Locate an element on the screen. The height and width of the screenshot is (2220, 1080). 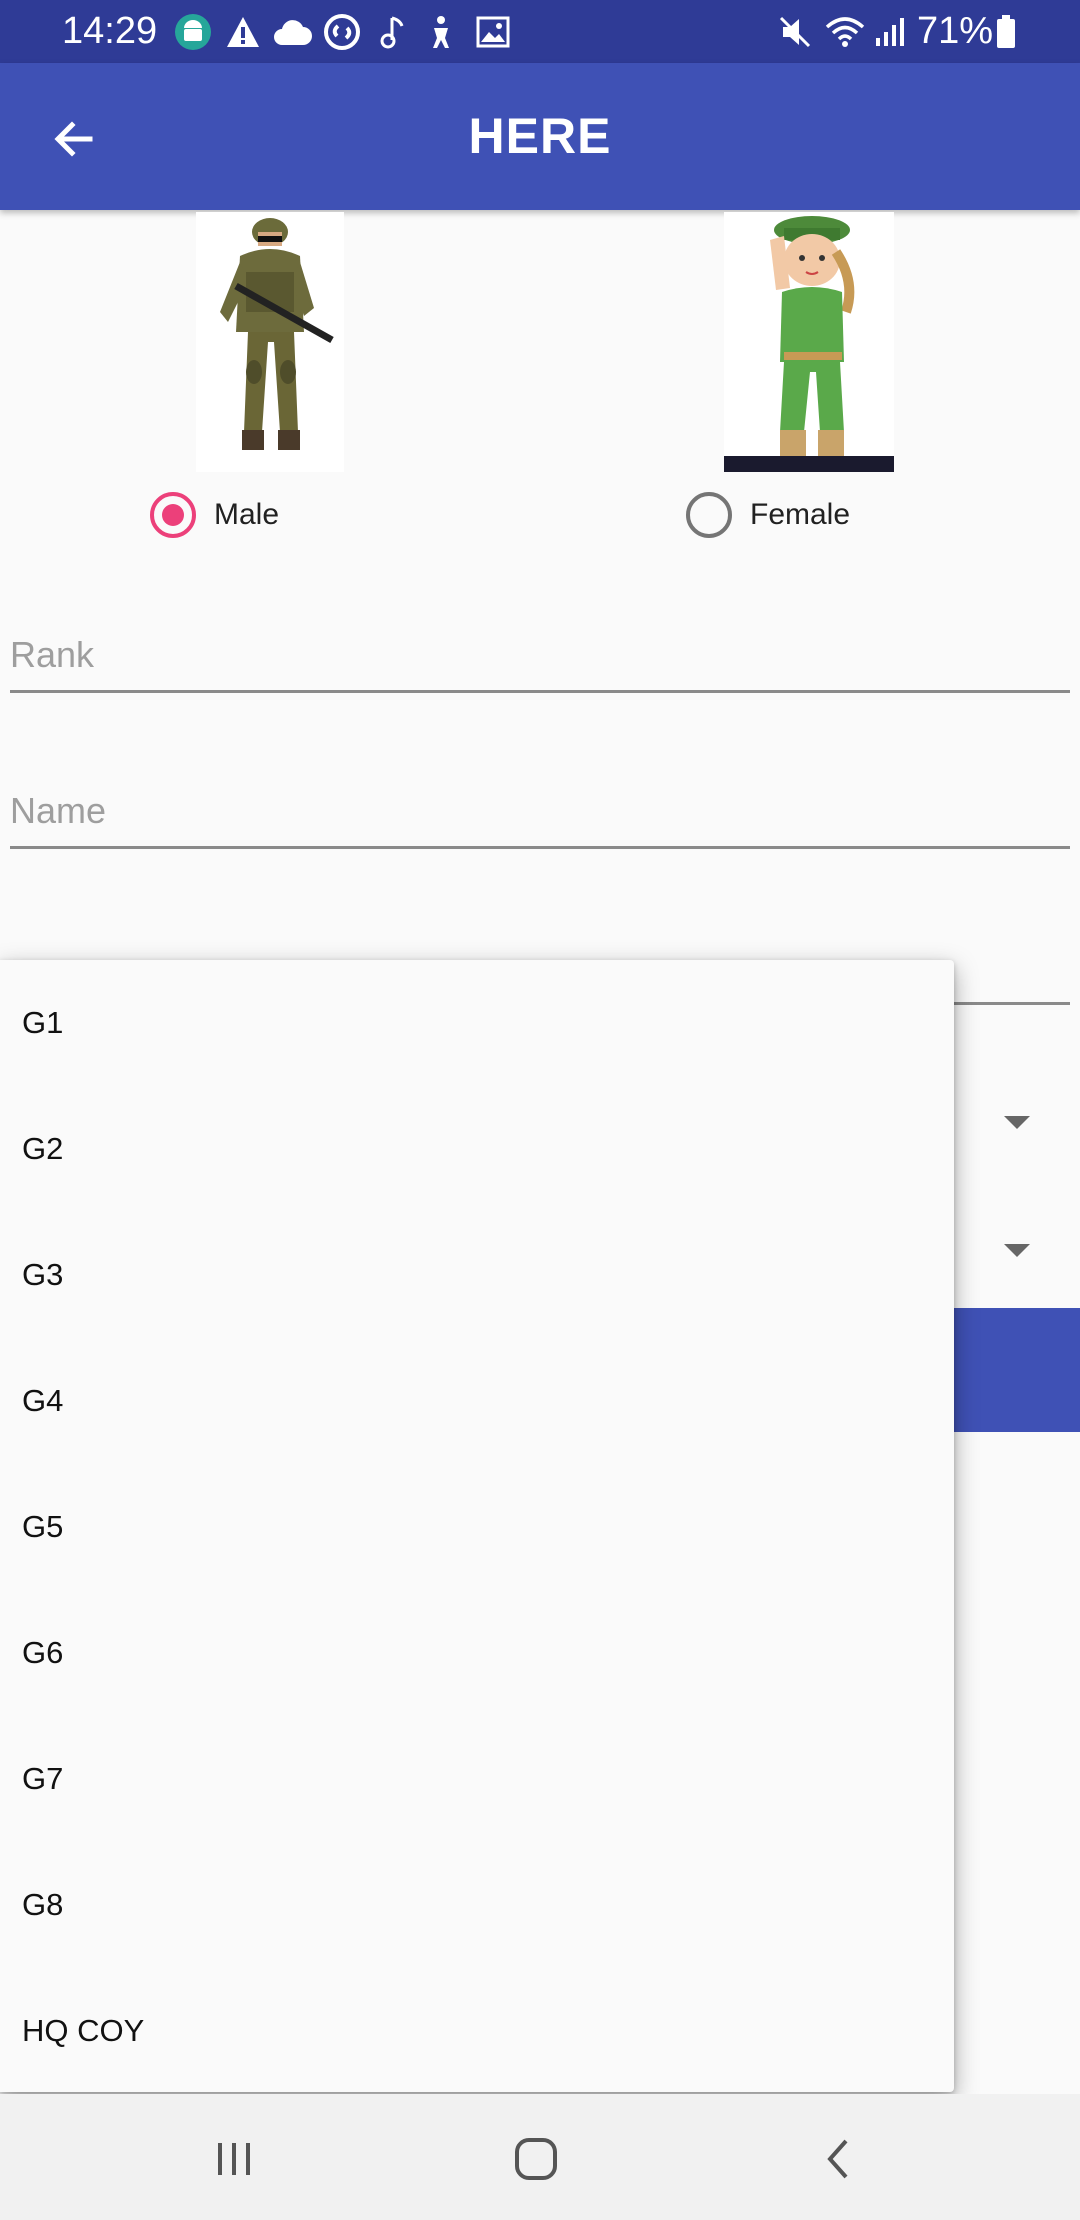
dropdown-item-g1: G1 is located at coordinates (477, 1023).